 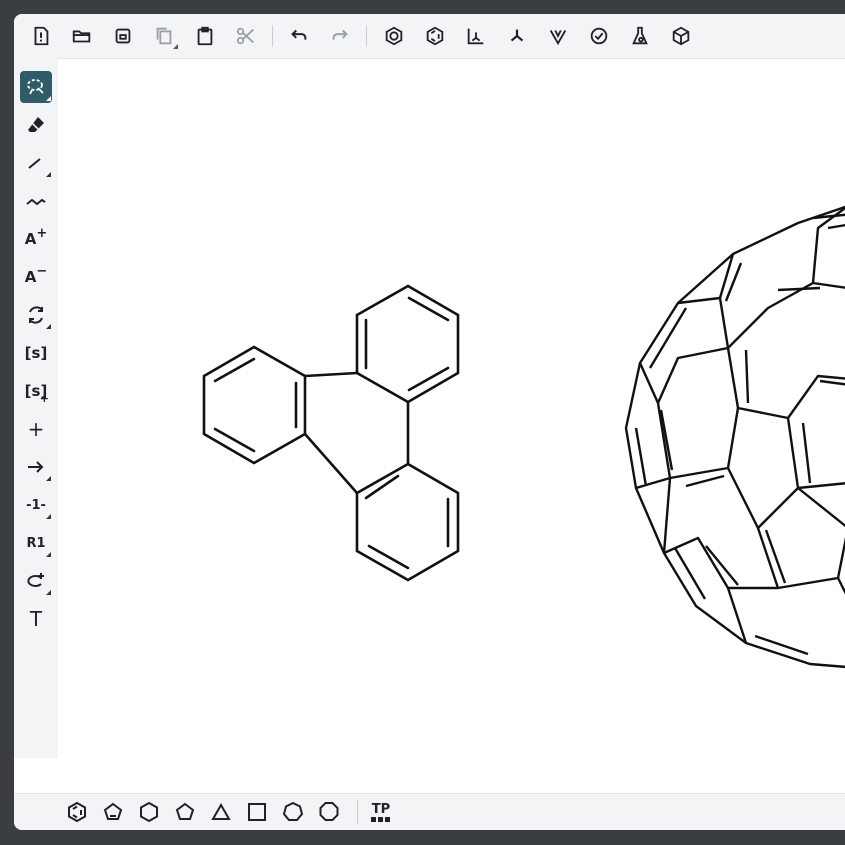 I want to click on layout-button, so click(x=476, y=36).